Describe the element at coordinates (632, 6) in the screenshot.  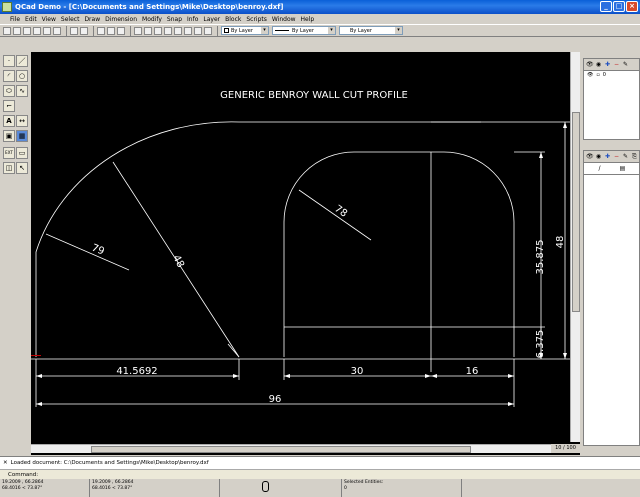
I see `close-button: ×` at that location.